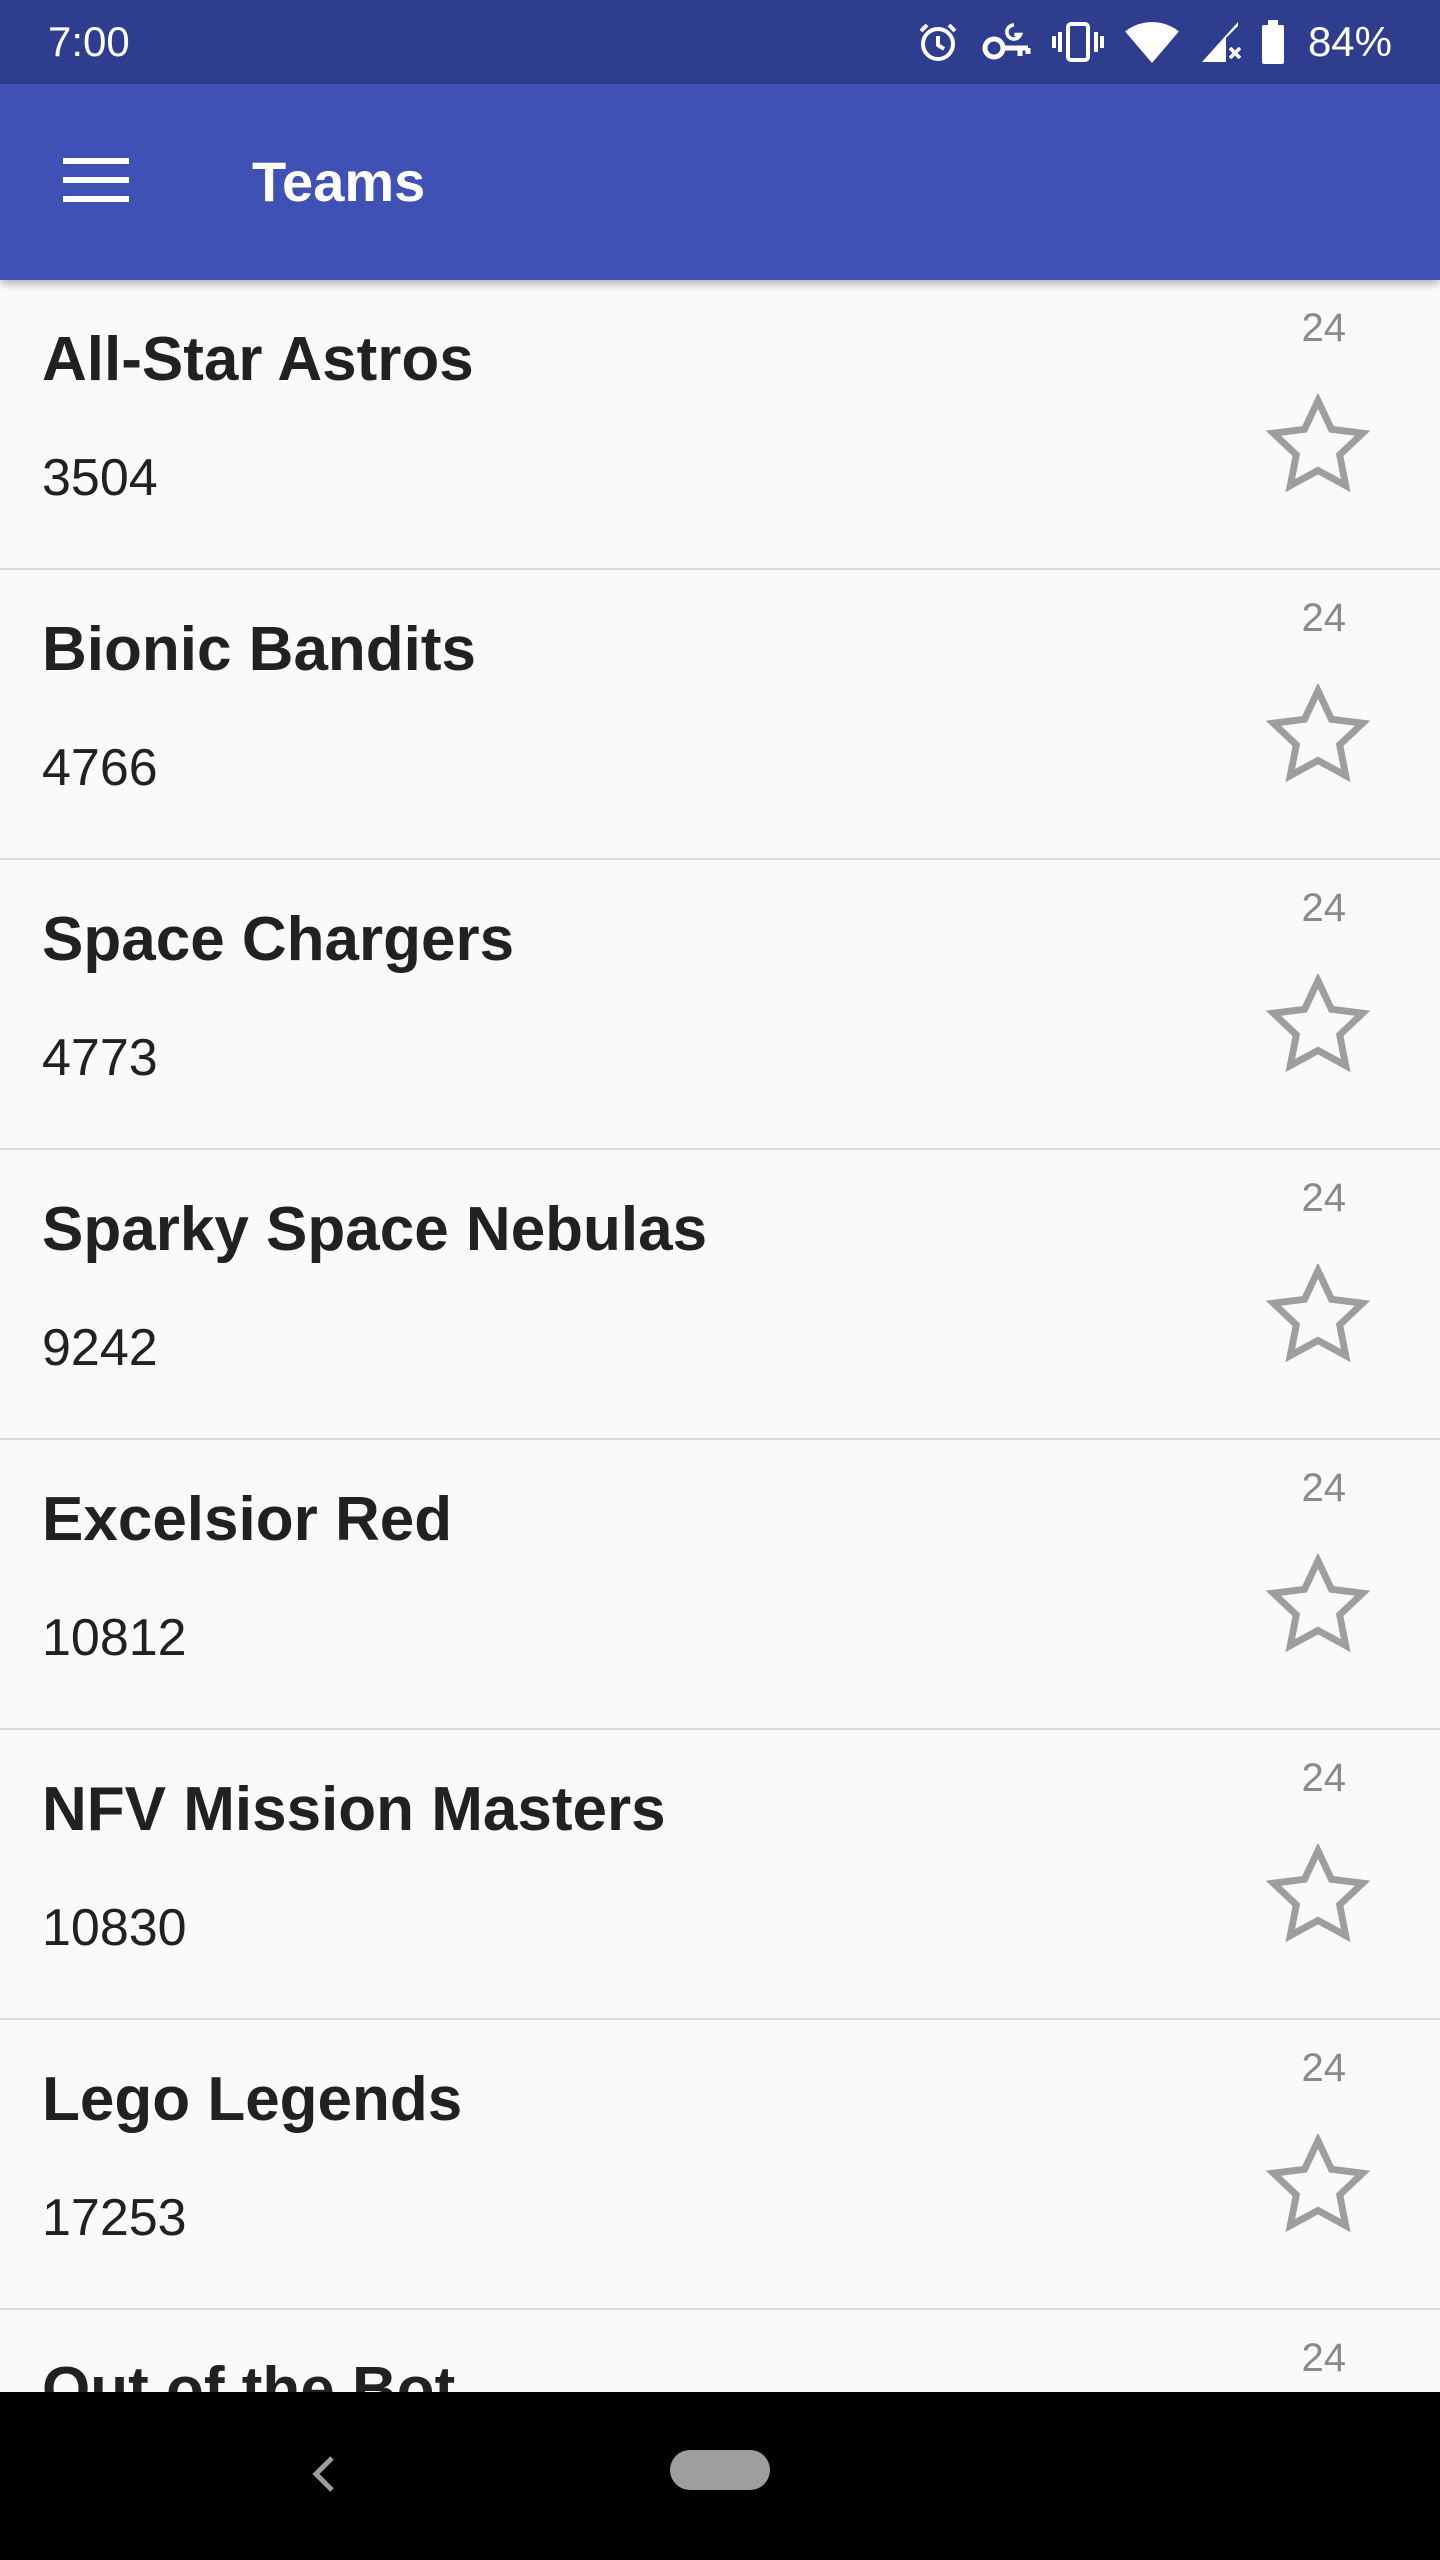  What do you see at coordinates (720, 42) in the screenshot?
I see `status-bar: 7:00 84%` at bounding box center [720, 42].